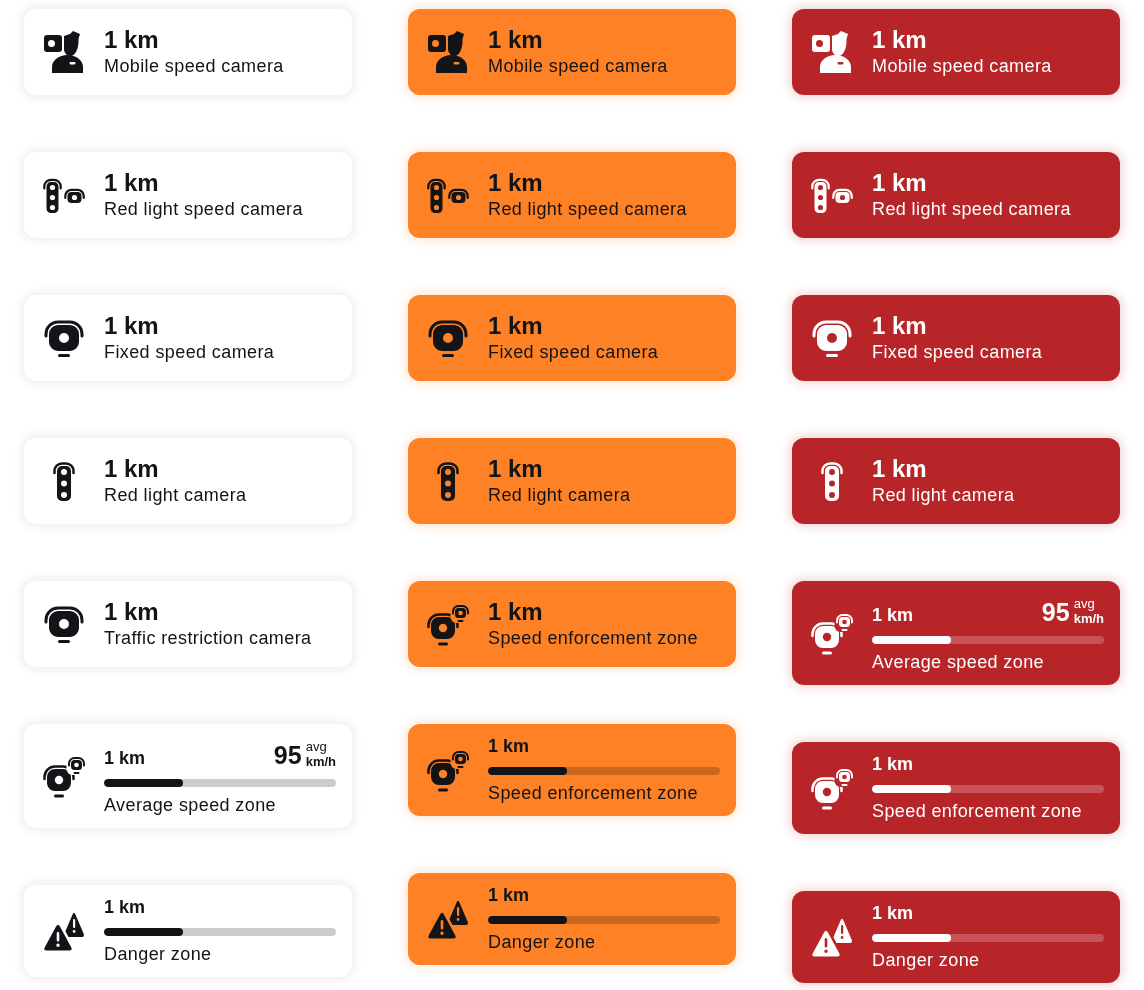 Image resolution: width=1144 pixels, height=990 pixels. Describe the element at coordinates (208, 638) in the screenshot. I see `alert-label: Traffic restriction camera` at that location.